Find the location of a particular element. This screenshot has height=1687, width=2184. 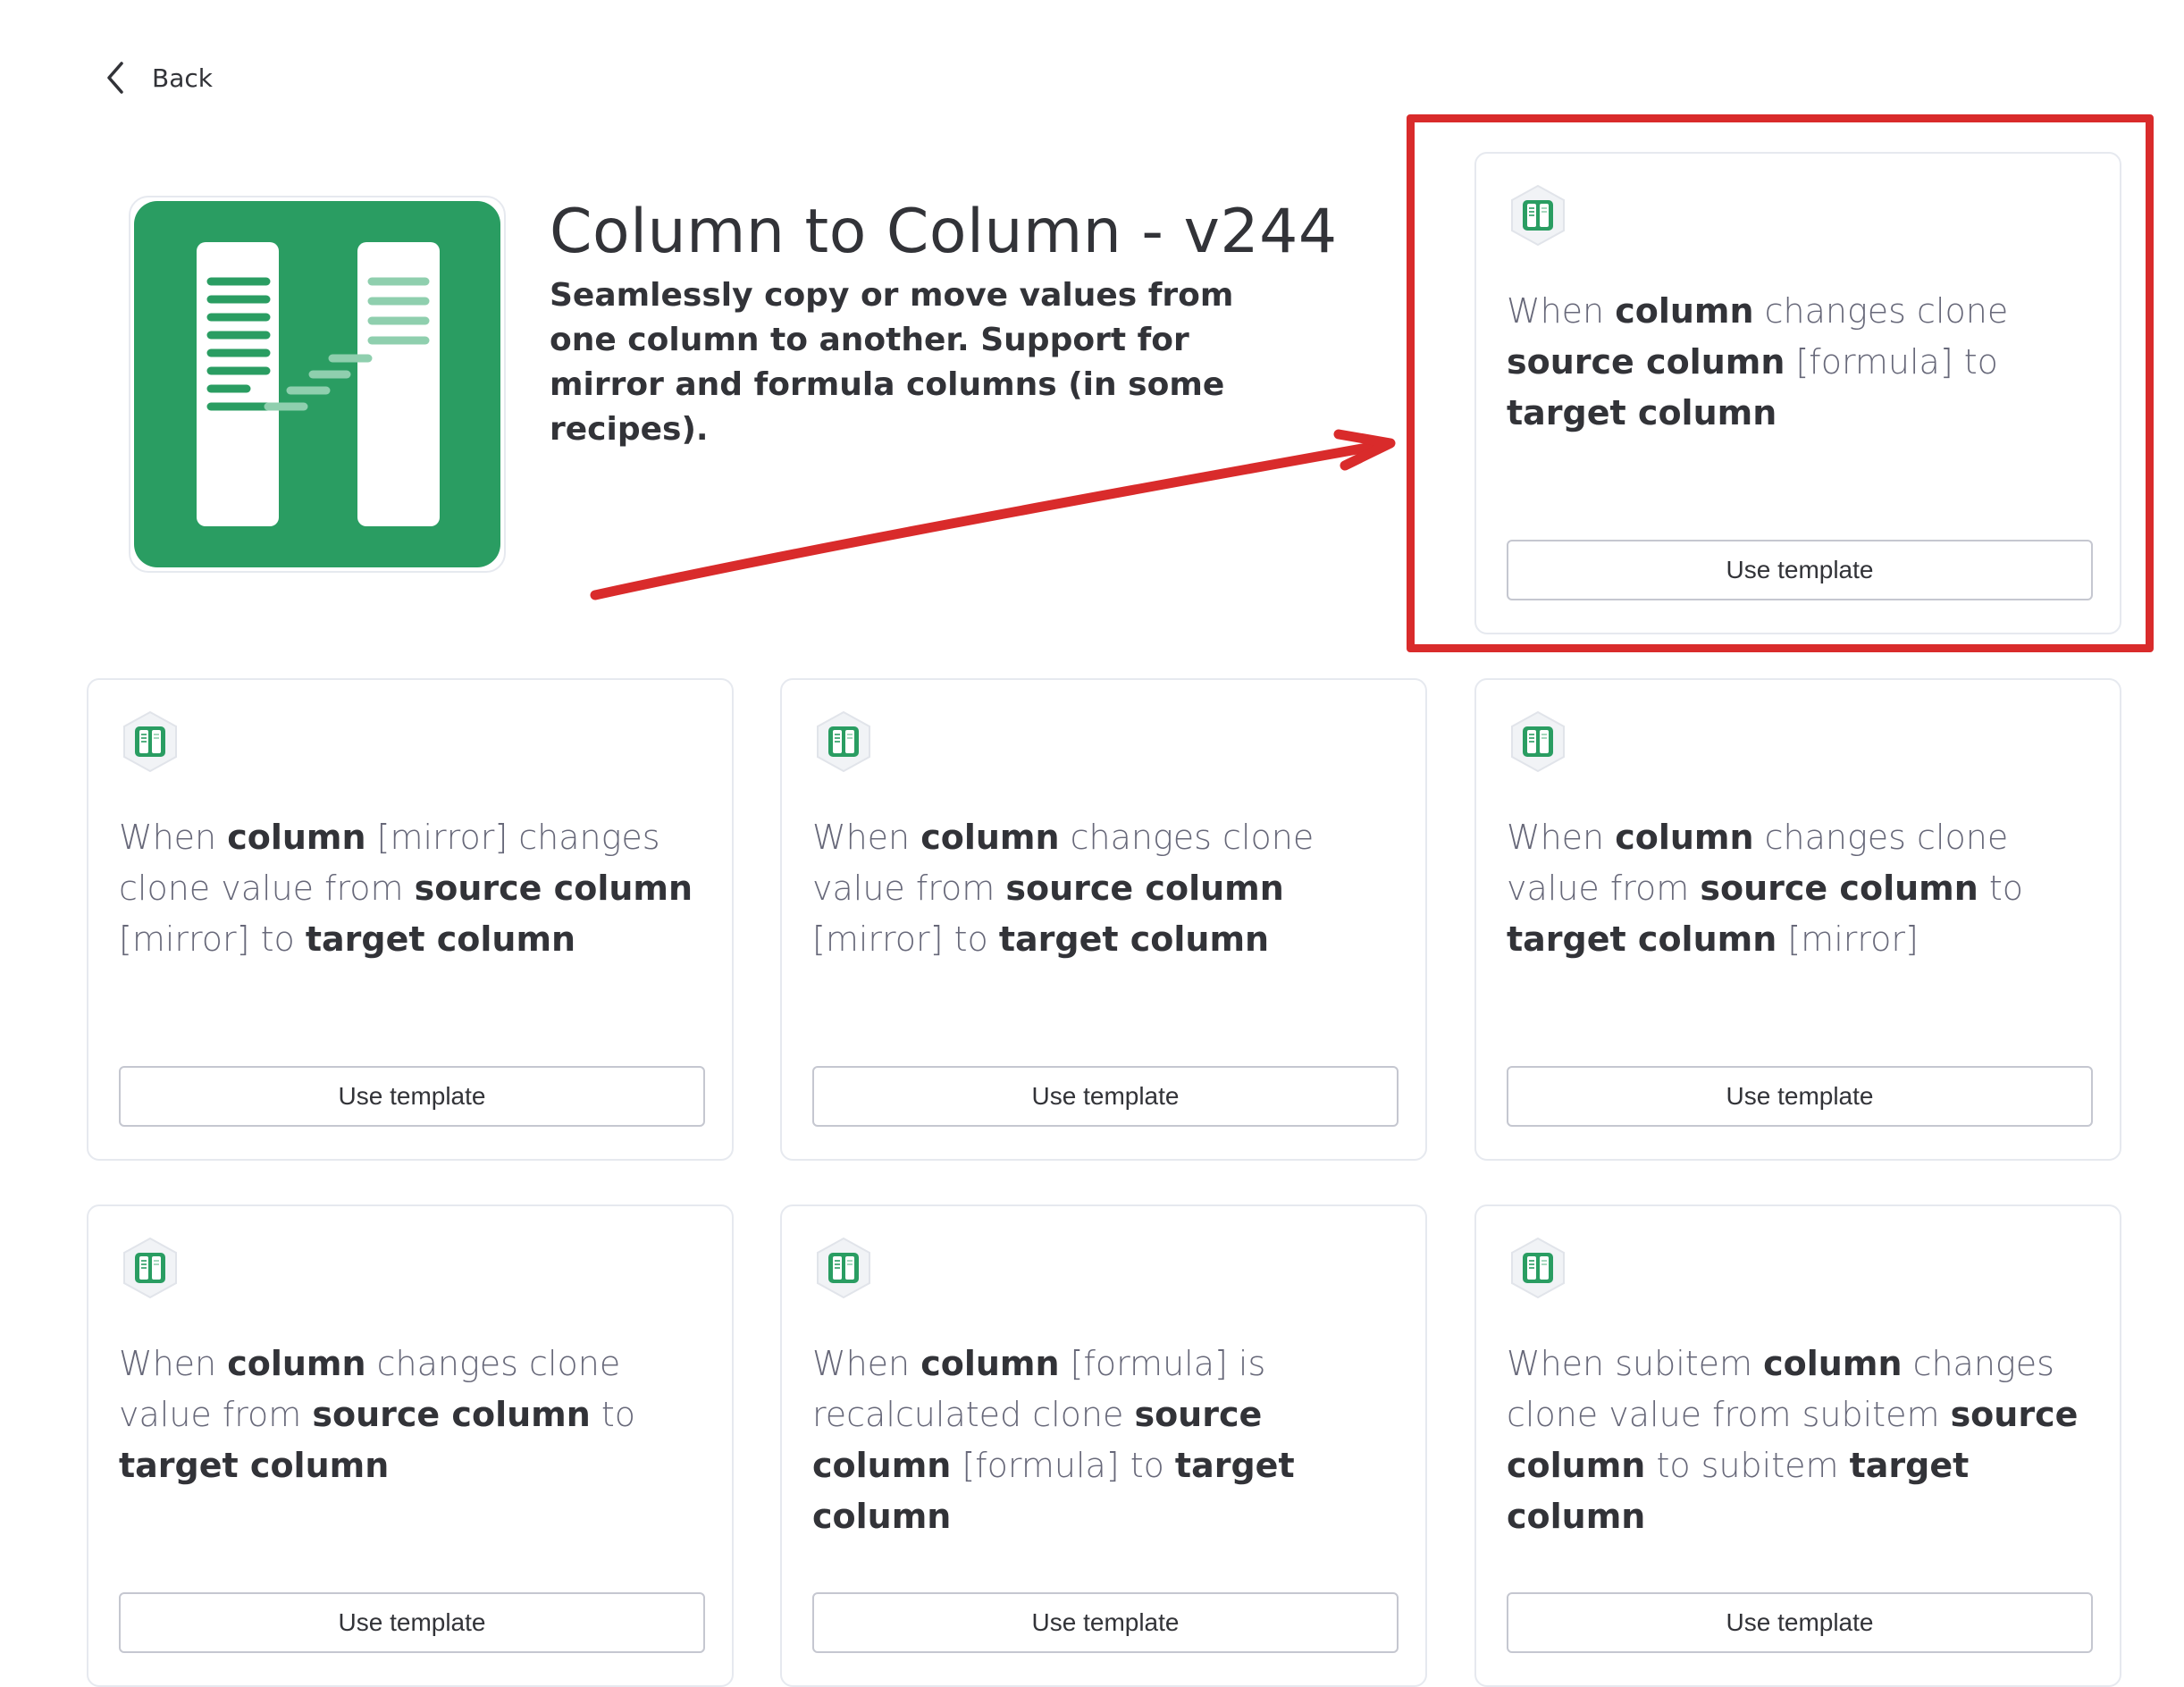

back-link: Back is located at coordinates (158, 77).